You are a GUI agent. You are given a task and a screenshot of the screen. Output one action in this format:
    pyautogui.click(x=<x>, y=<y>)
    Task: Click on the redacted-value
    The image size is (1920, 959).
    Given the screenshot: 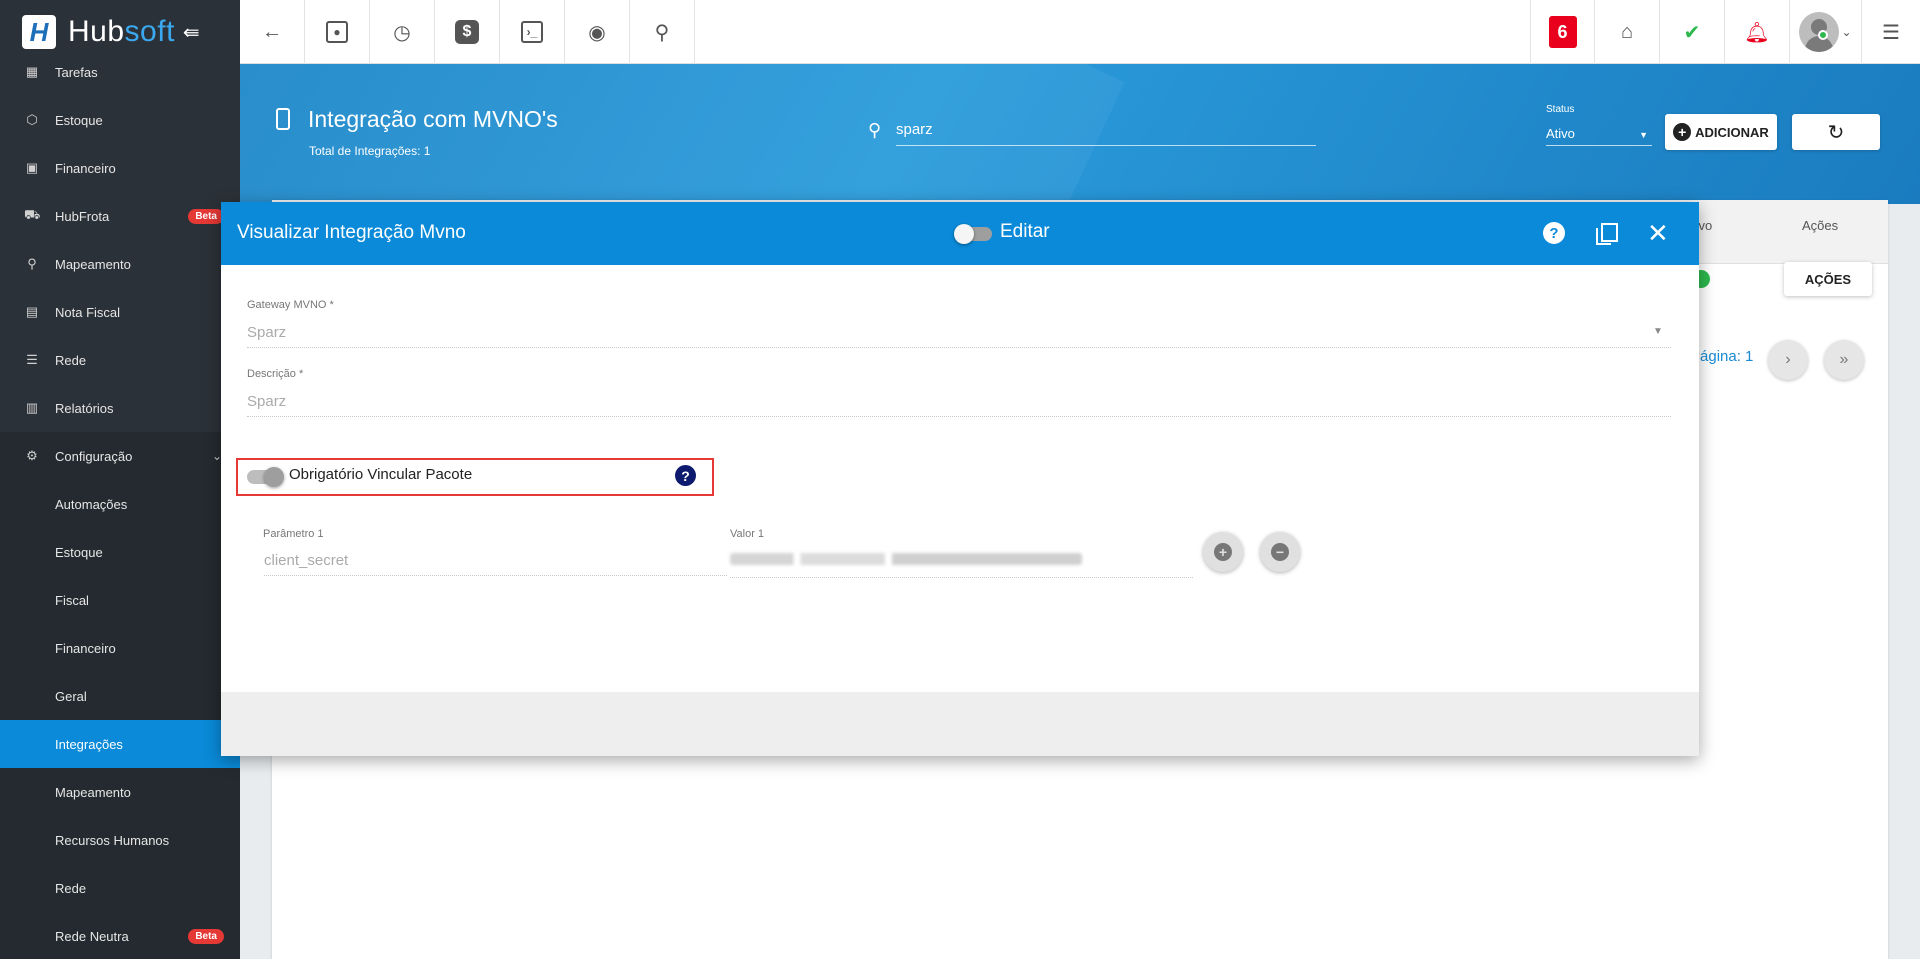 What is the action you would take?
    pyautogui.click(x=906, y=559)
    